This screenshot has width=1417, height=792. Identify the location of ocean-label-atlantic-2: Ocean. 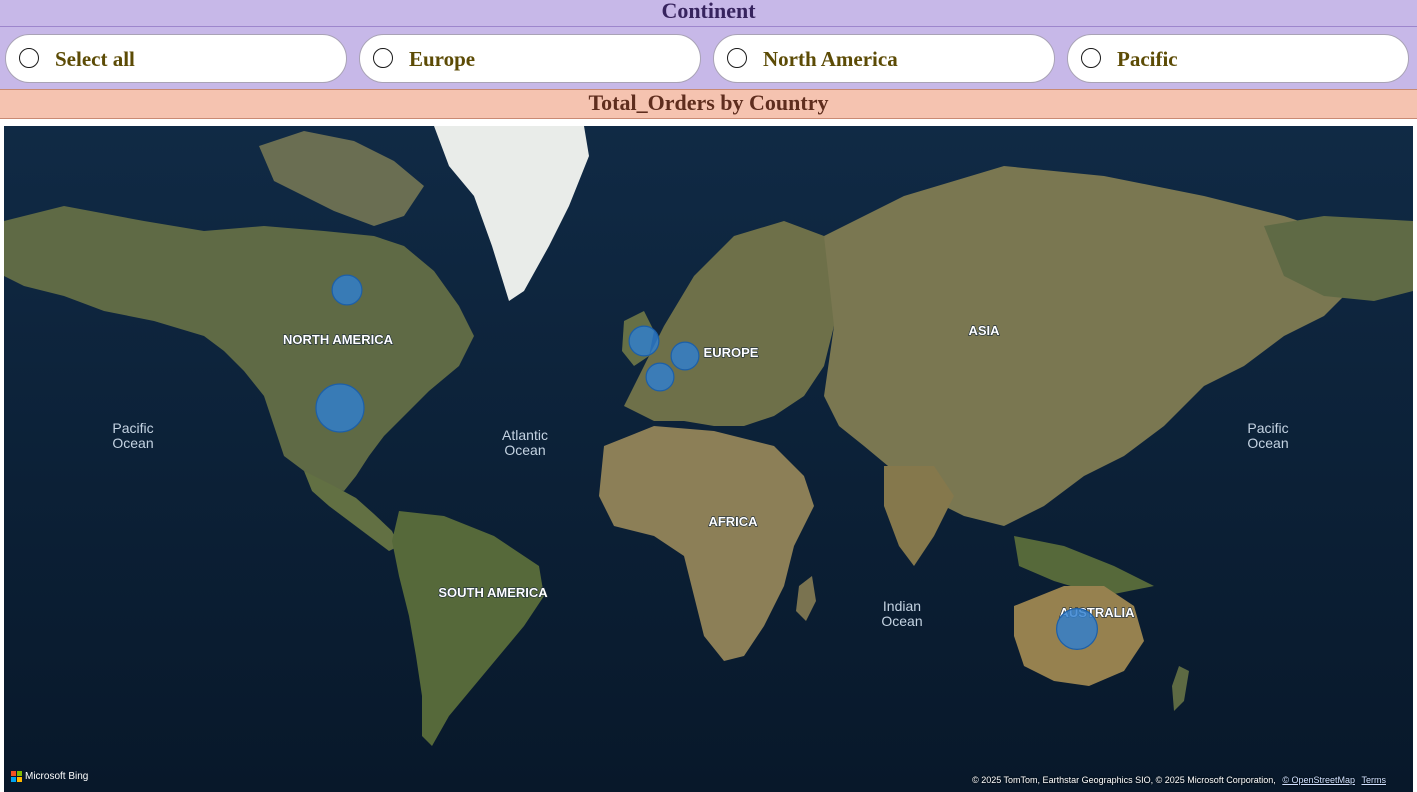
(524, 450).